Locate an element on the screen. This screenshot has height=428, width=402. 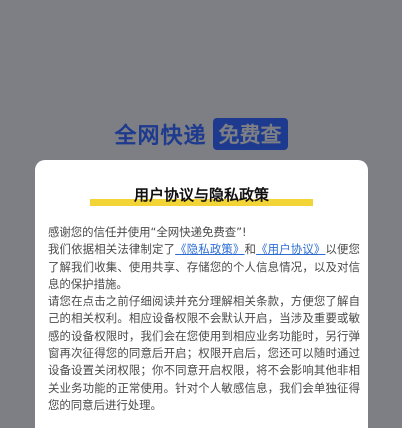
dialog-title: 用户协议与隐私政策 is located at coordinates (201, 195).